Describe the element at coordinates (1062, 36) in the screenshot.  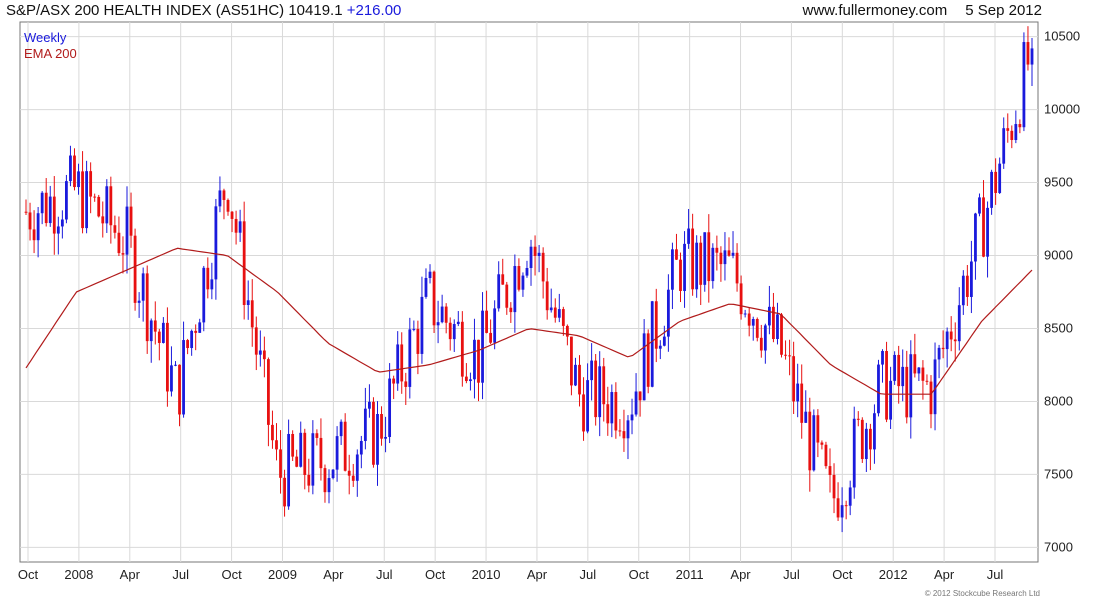
I see `y-tick-label: 10500` at that location.